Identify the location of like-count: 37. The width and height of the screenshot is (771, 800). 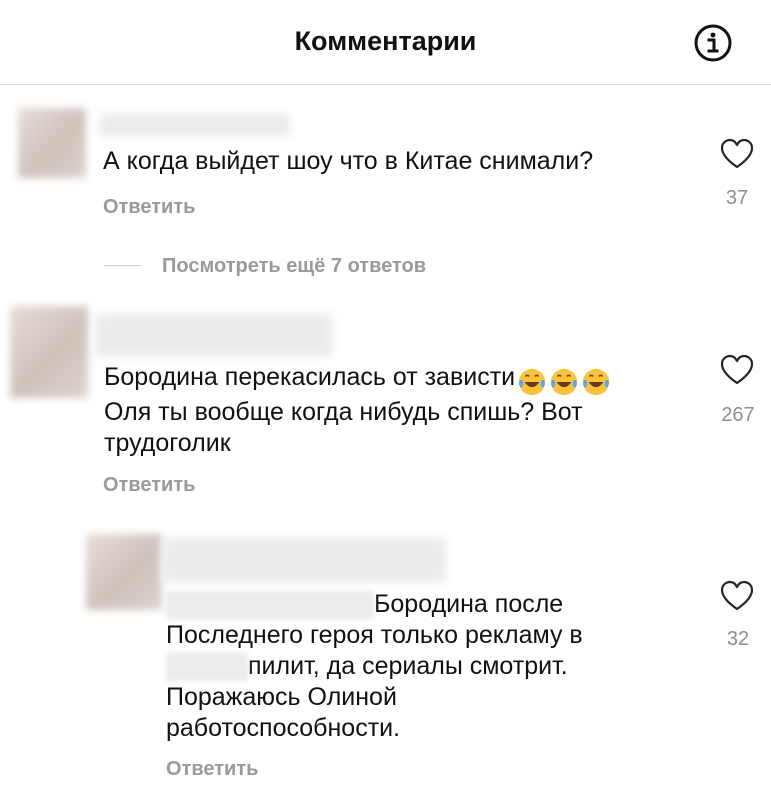
(737, 198).